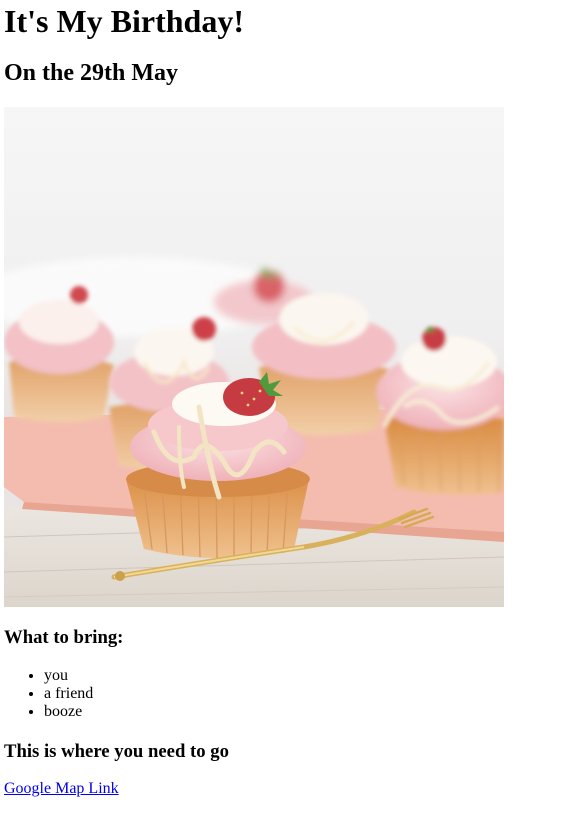  What do you see at coordinates (116, 751) in the screenshot?
I see `location-heading: This is where you need to go` at bounding box center [116, 751].